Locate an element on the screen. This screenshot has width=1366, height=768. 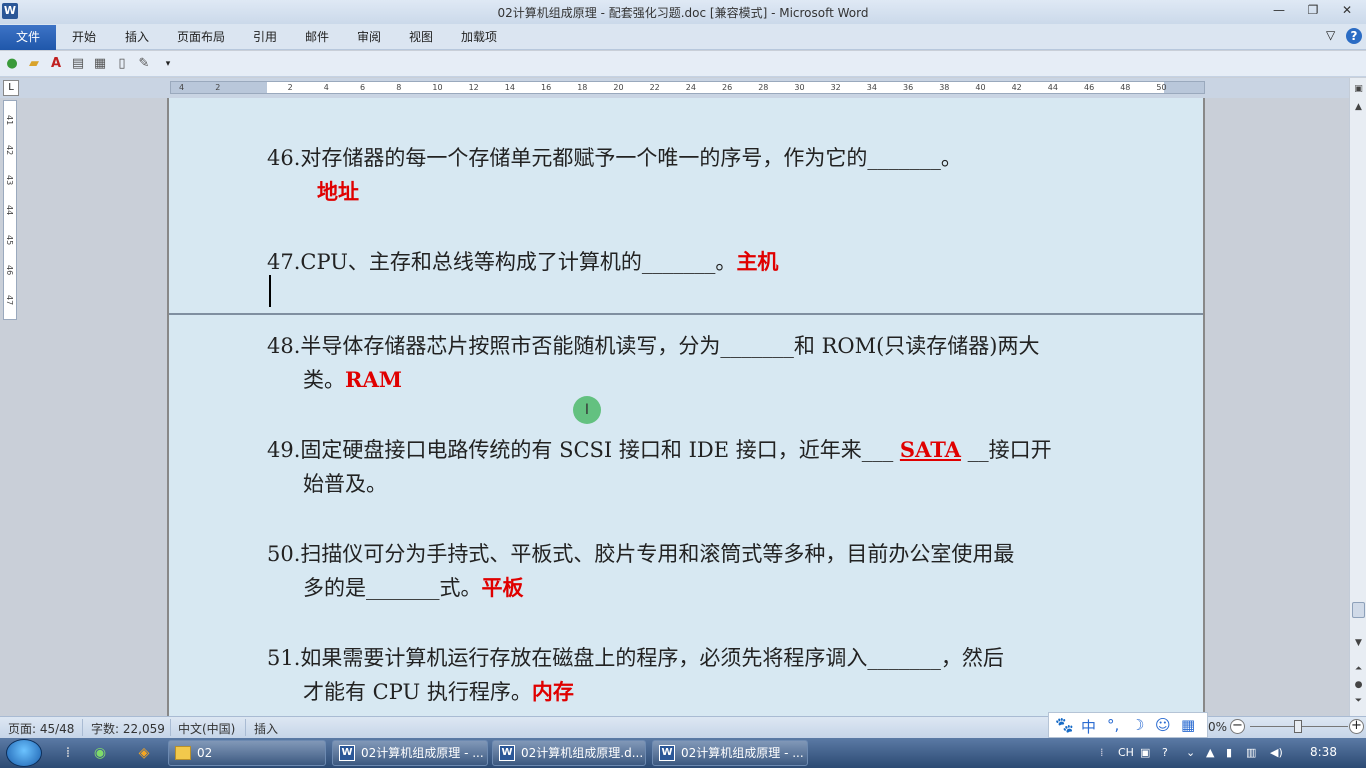
answer-50: 平板 is located at coordinates (502, 587).